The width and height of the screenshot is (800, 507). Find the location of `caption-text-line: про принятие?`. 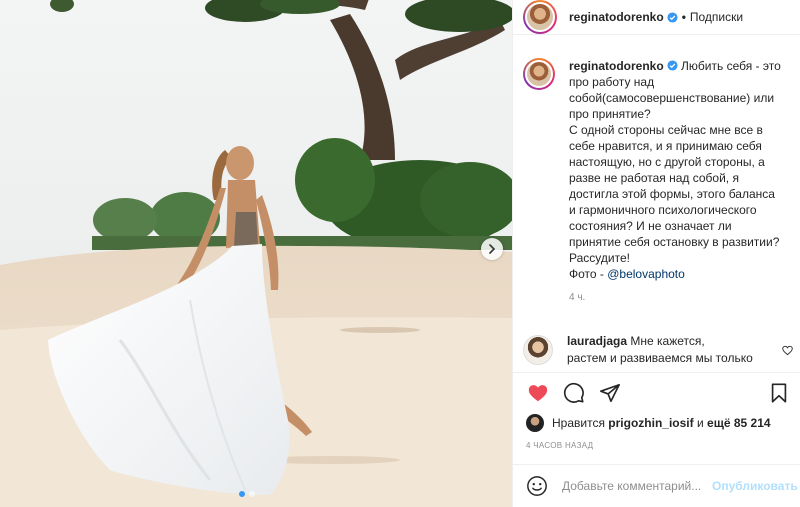

caption-text-line: про принятие? is located at coordinates (610, 114).